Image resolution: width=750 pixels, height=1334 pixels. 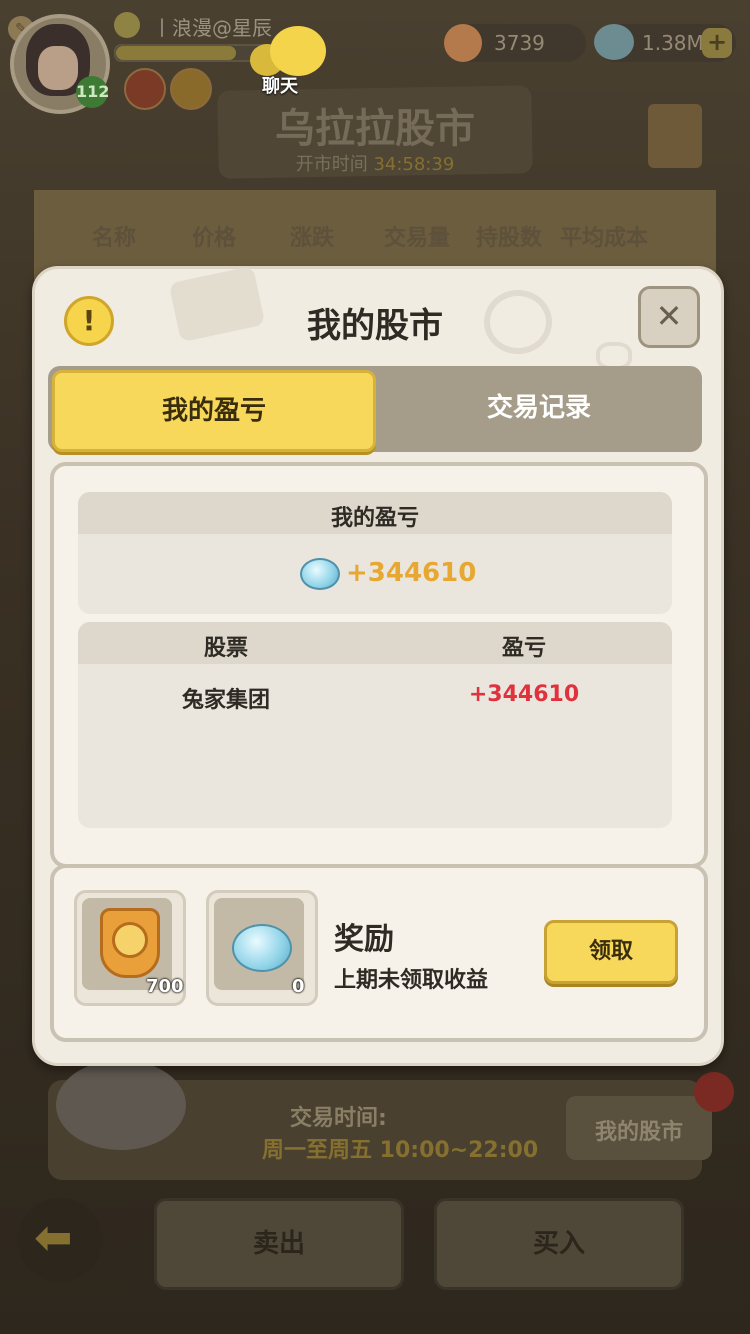 I want to click on market-title: 乌拉拉股市, so click(x=375, y=129).